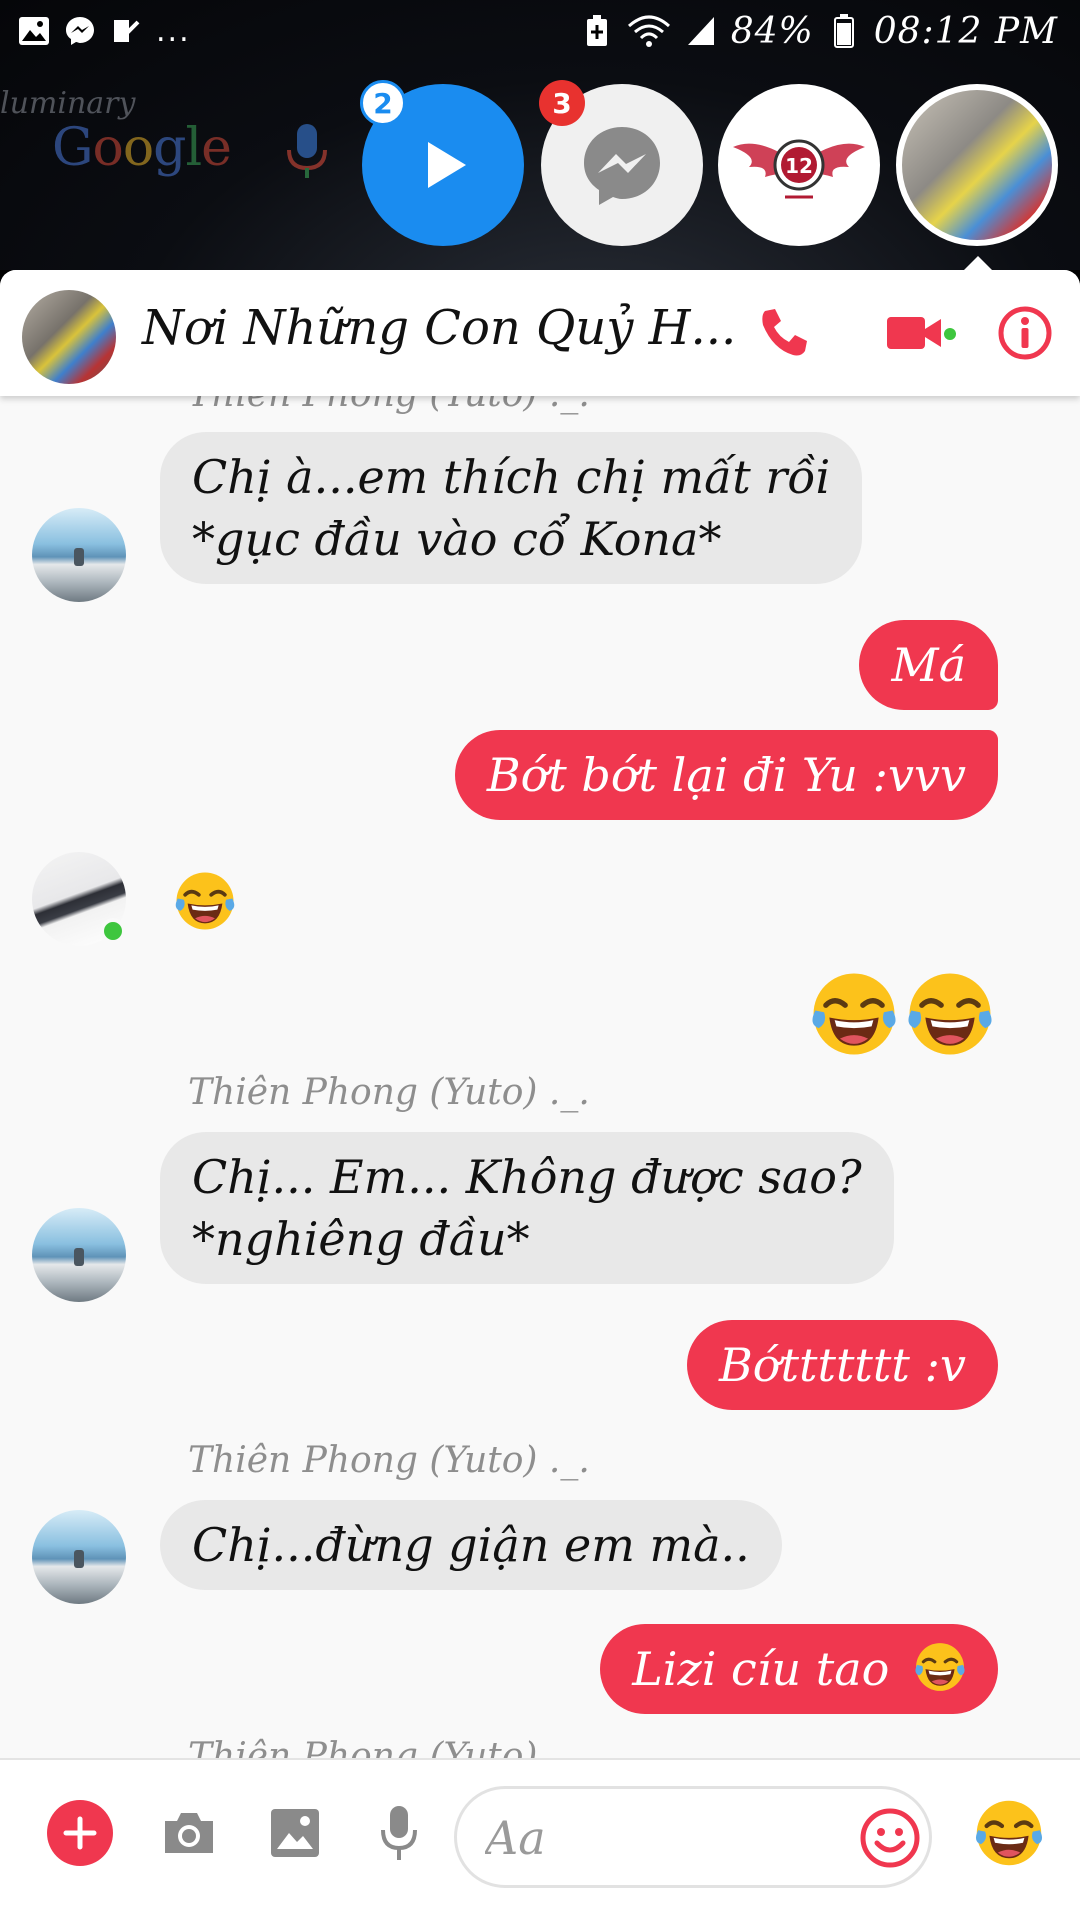 The image size is (1080, 1920). I want to click on outgoing-message: Lizi cíu tao, so click(799, 1669).